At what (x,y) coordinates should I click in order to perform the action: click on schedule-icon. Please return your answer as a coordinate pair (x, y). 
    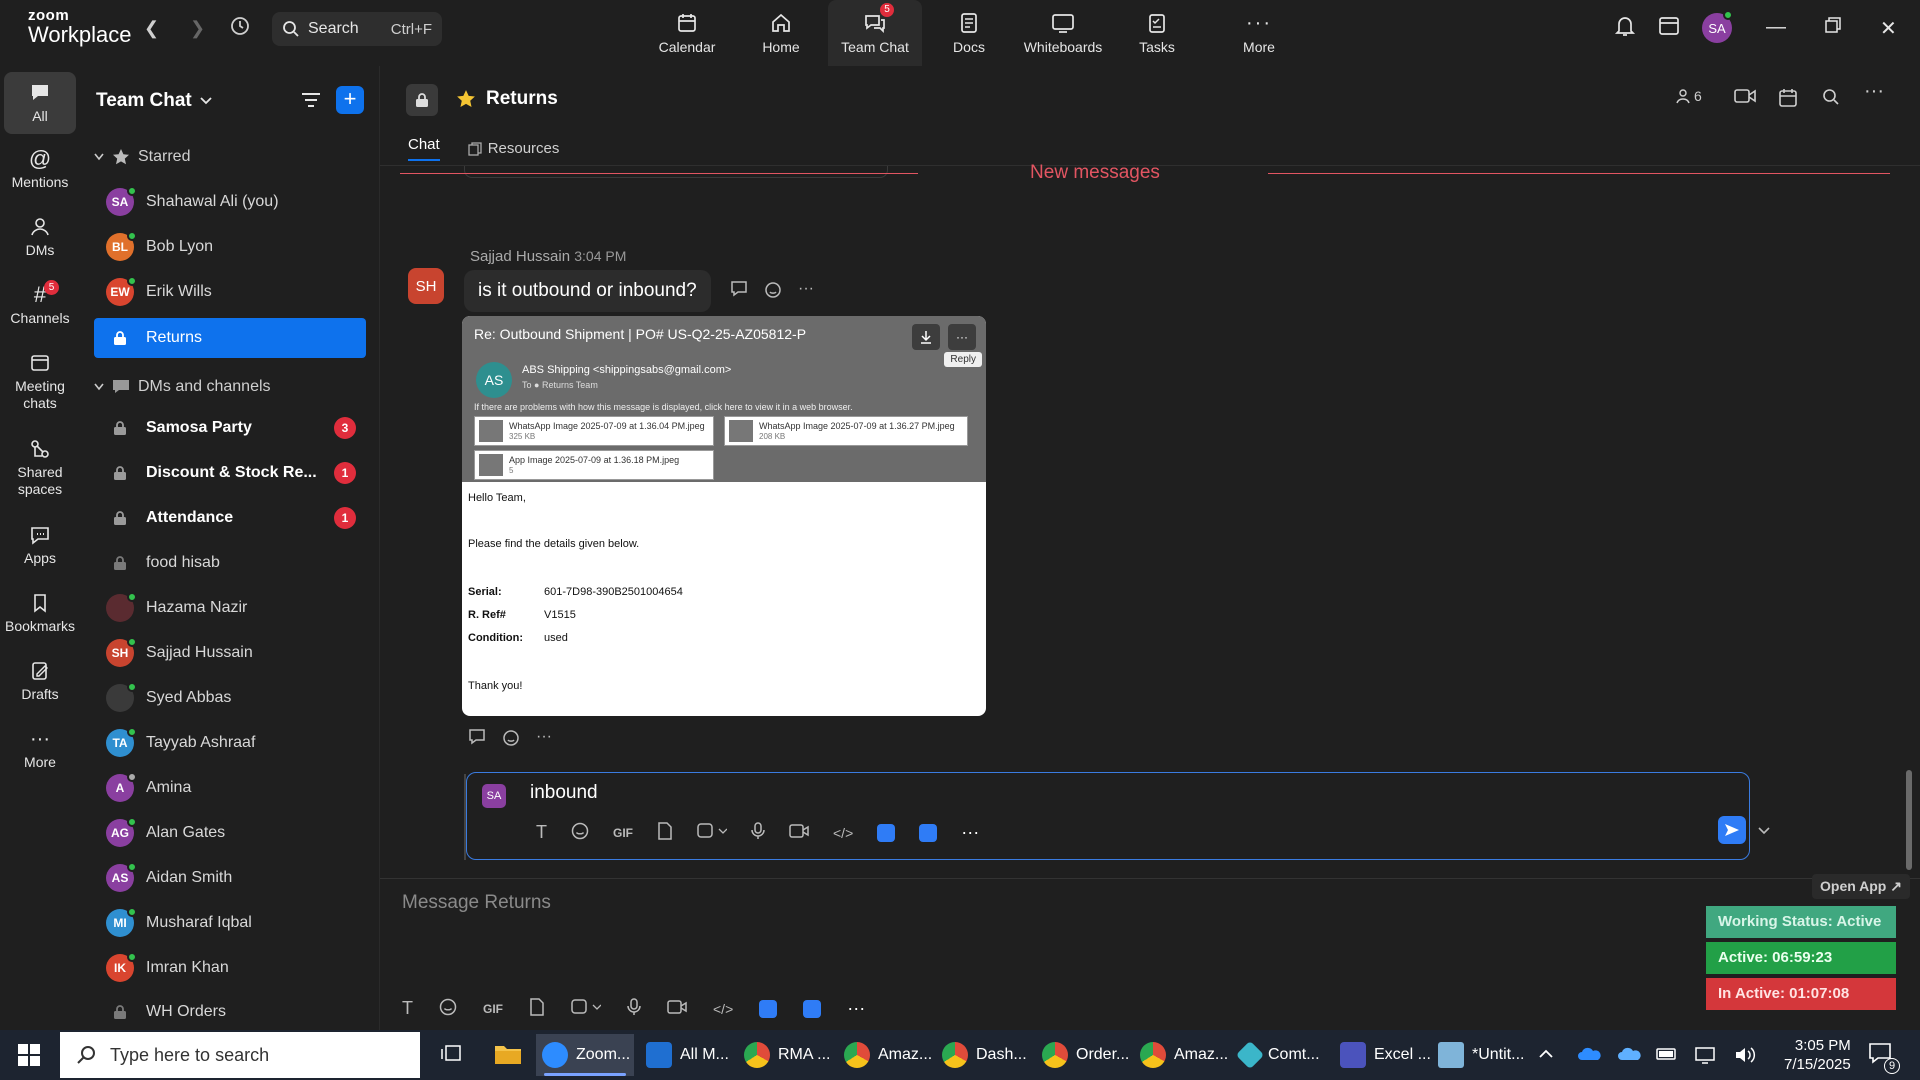
    Looking at the image, I should click on (1788, 99).